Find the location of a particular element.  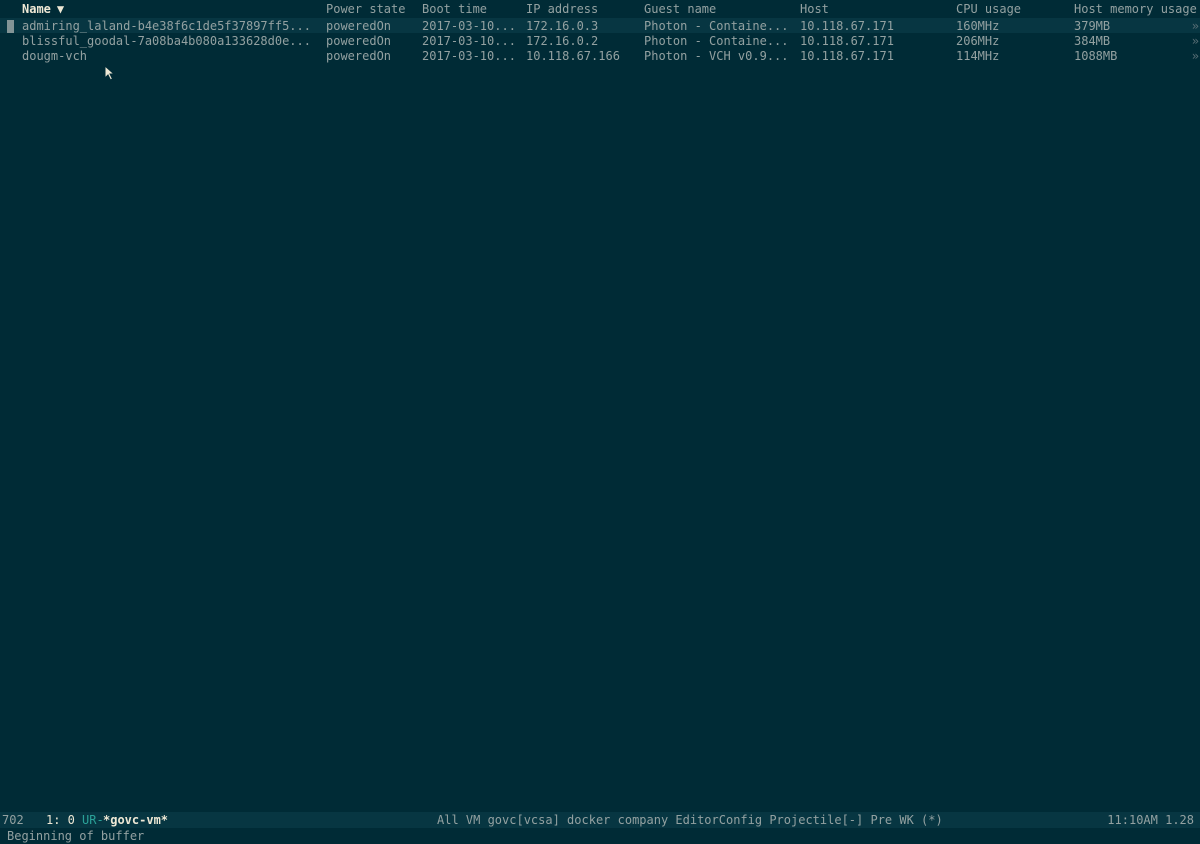

column-header-guest-name: Guest name is located at coordinates (720, 9).